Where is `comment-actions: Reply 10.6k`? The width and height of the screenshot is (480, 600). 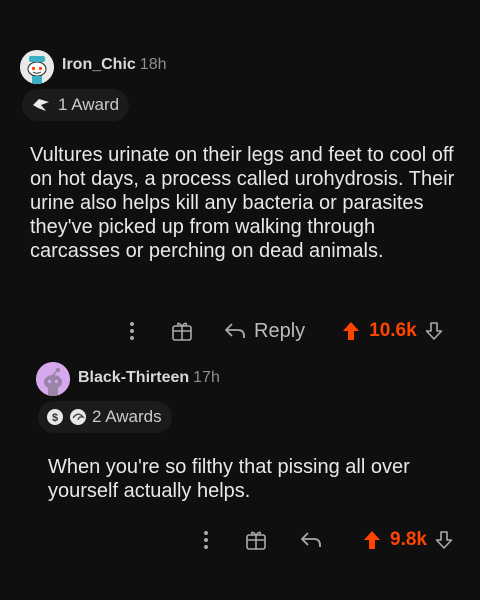
comment-actions: Reply 10.6k is located at coordinates (297, 331).